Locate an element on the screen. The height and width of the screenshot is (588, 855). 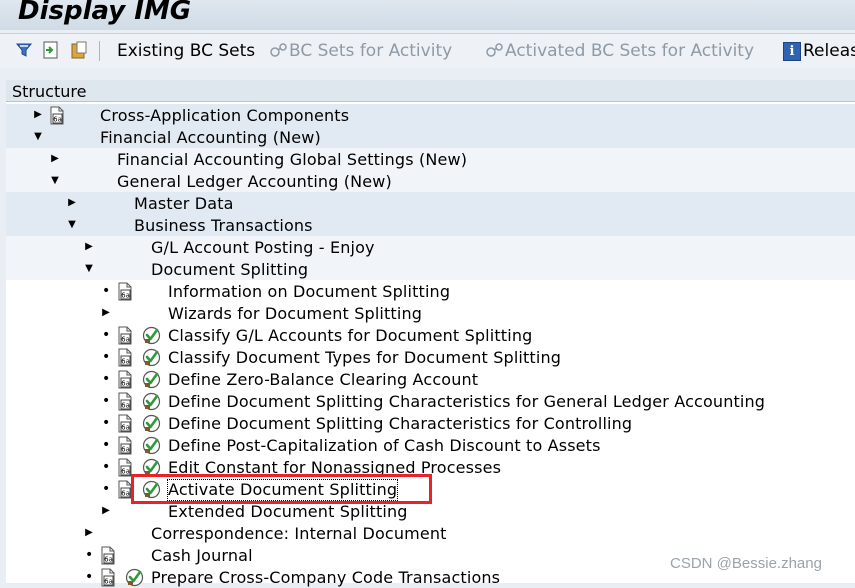
release-notes-button: iRelease is located at coordinates (819, 51).